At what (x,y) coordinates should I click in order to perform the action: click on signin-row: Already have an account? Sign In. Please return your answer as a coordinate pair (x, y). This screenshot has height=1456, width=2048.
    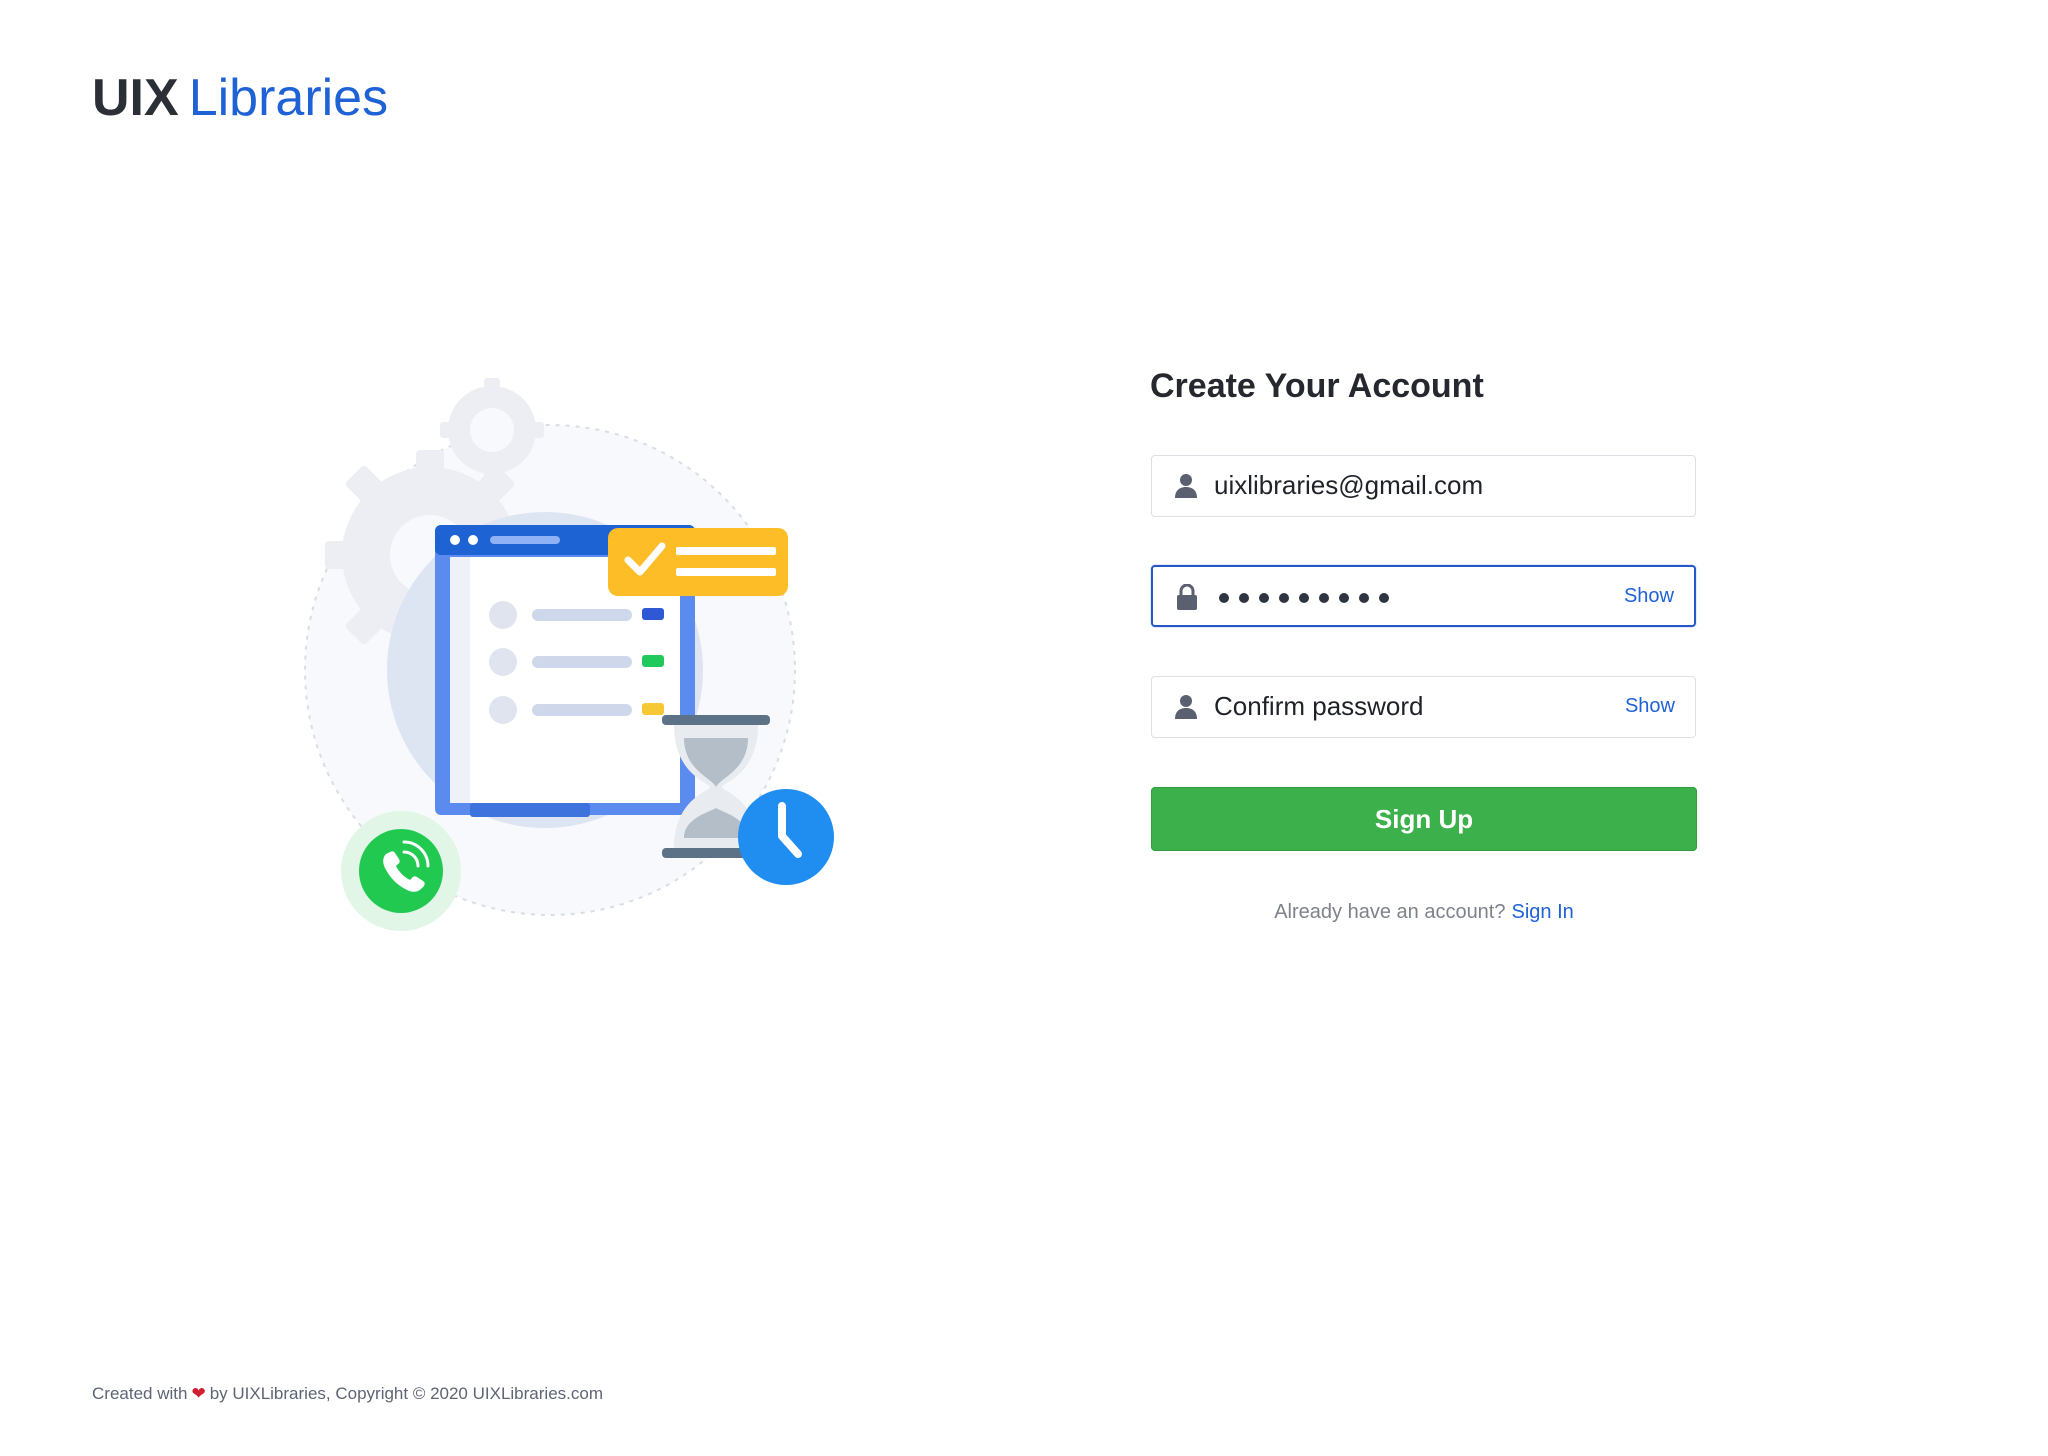
    Looking at the image, I should click on (1424, 912).